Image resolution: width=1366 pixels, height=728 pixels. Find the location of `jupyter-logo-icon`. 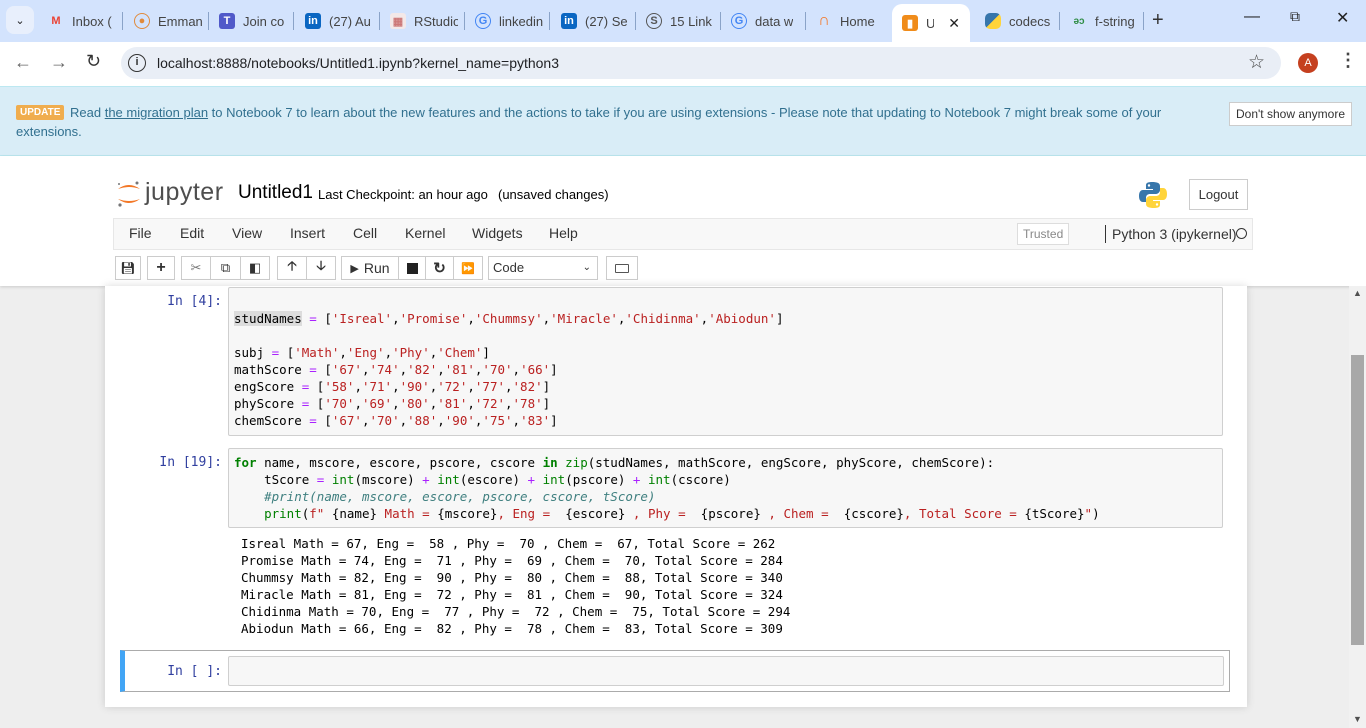

jupyter-logo-icon is located at coordinates (129, 196).